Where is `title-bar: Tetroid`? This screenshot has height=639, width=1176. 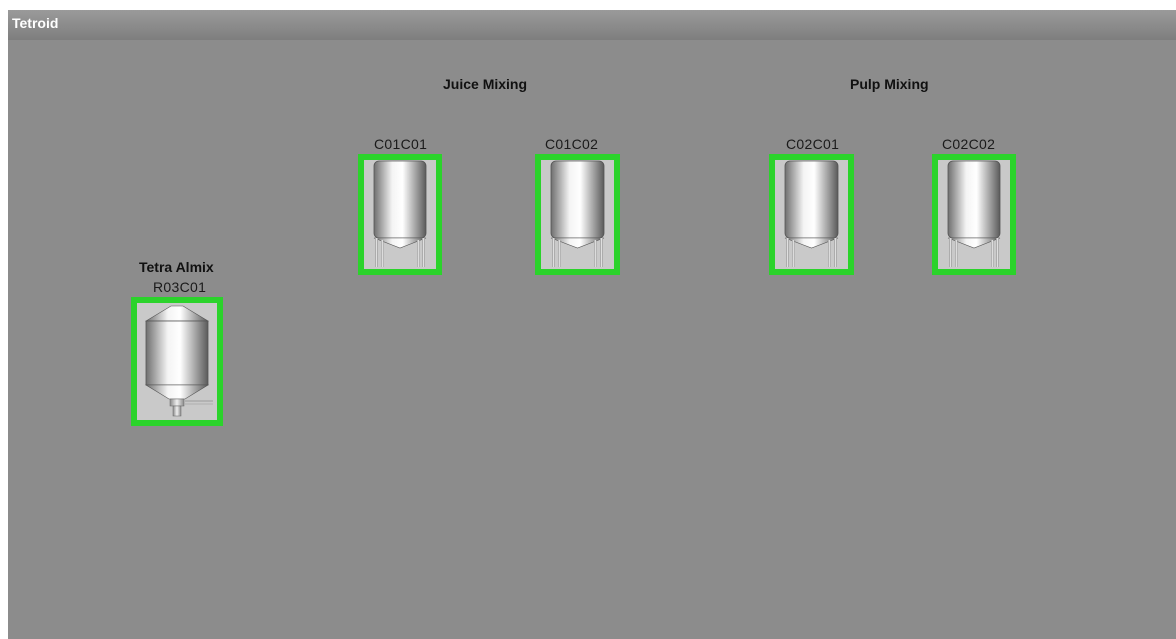
title-bar: Tetroid is located at coordinates (592, 25).